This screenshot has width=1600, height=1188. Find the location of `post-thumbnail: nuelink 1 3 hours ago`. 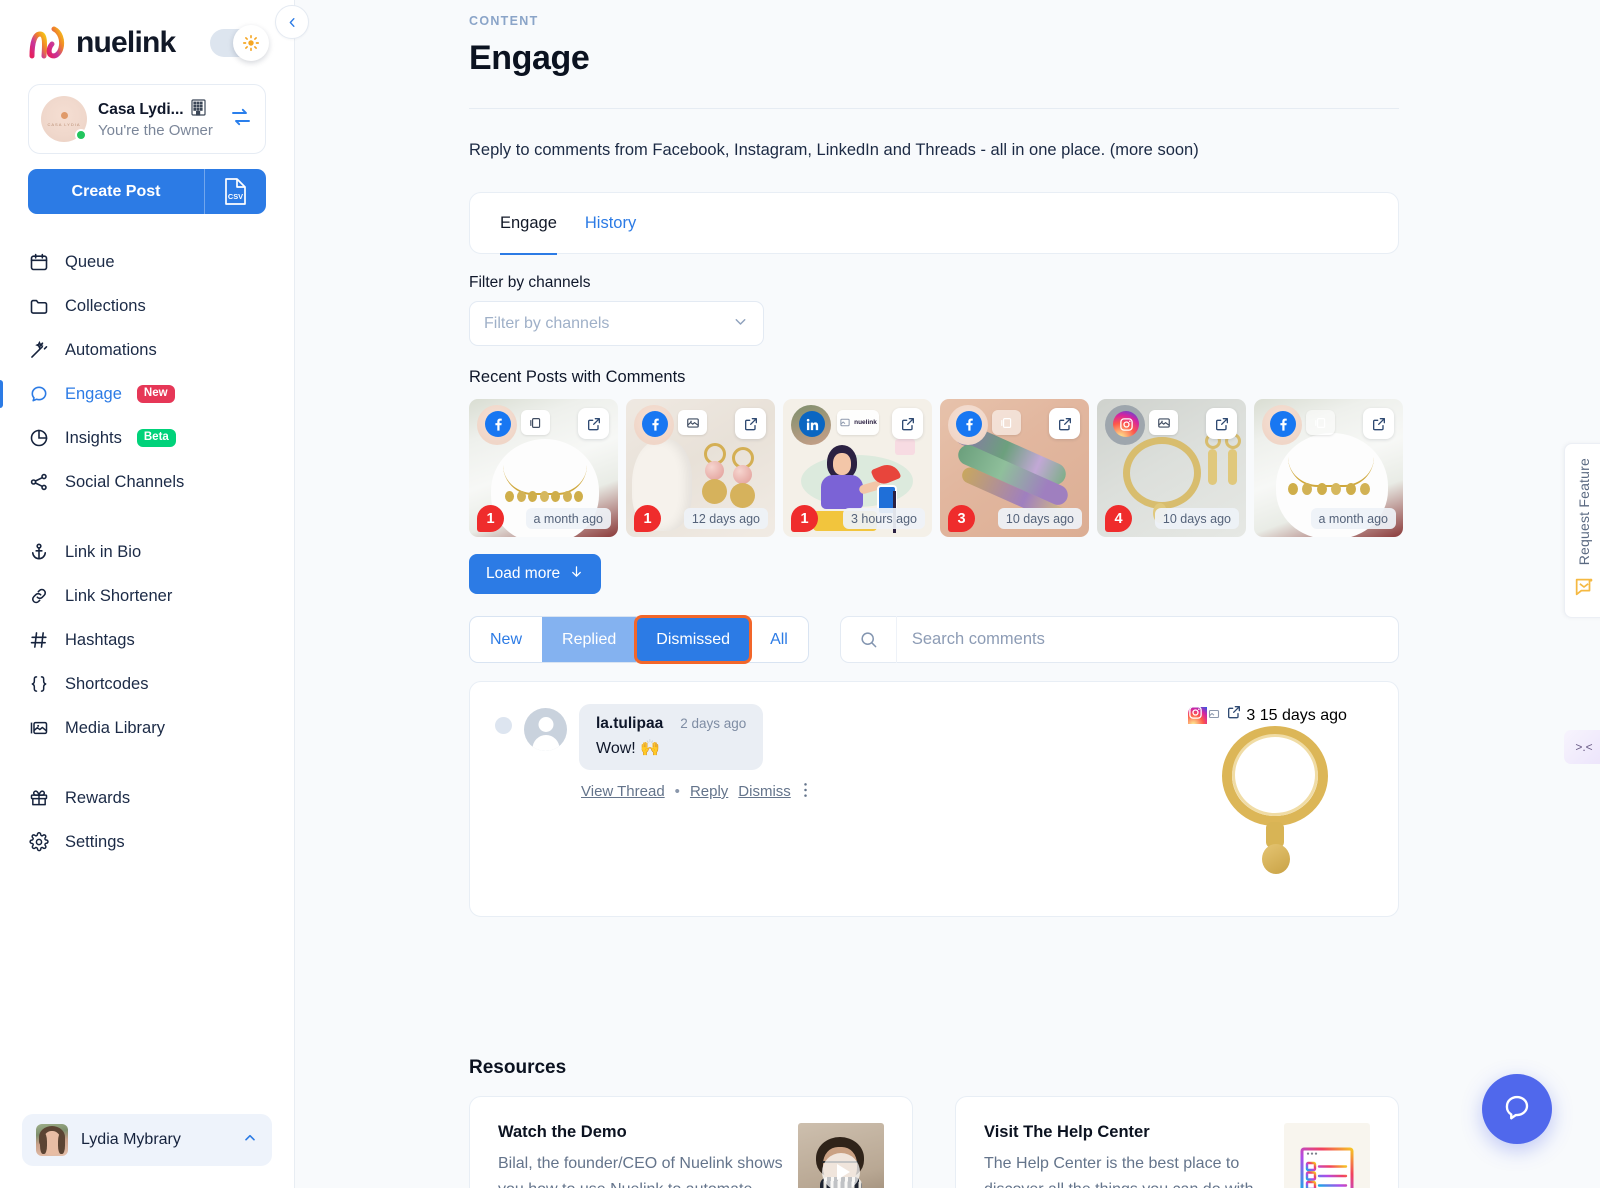

post-thumbnail: nuelink 1 3 hours ago is located at coordinates (857, 468).